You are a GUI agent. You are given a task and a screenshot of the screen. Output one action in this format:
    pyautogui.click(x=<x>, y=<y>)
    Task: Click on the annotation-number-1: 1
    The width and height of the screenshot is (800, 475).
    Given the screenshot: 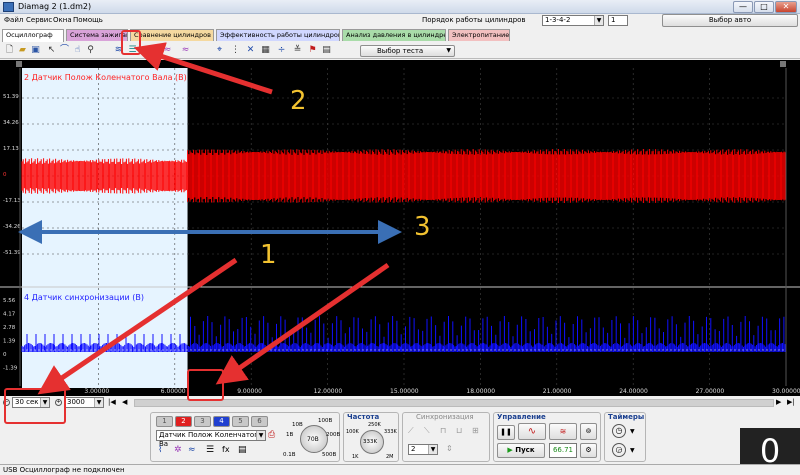 What is the action you would take?
    pyautogui.click(x=268, y=255)
    